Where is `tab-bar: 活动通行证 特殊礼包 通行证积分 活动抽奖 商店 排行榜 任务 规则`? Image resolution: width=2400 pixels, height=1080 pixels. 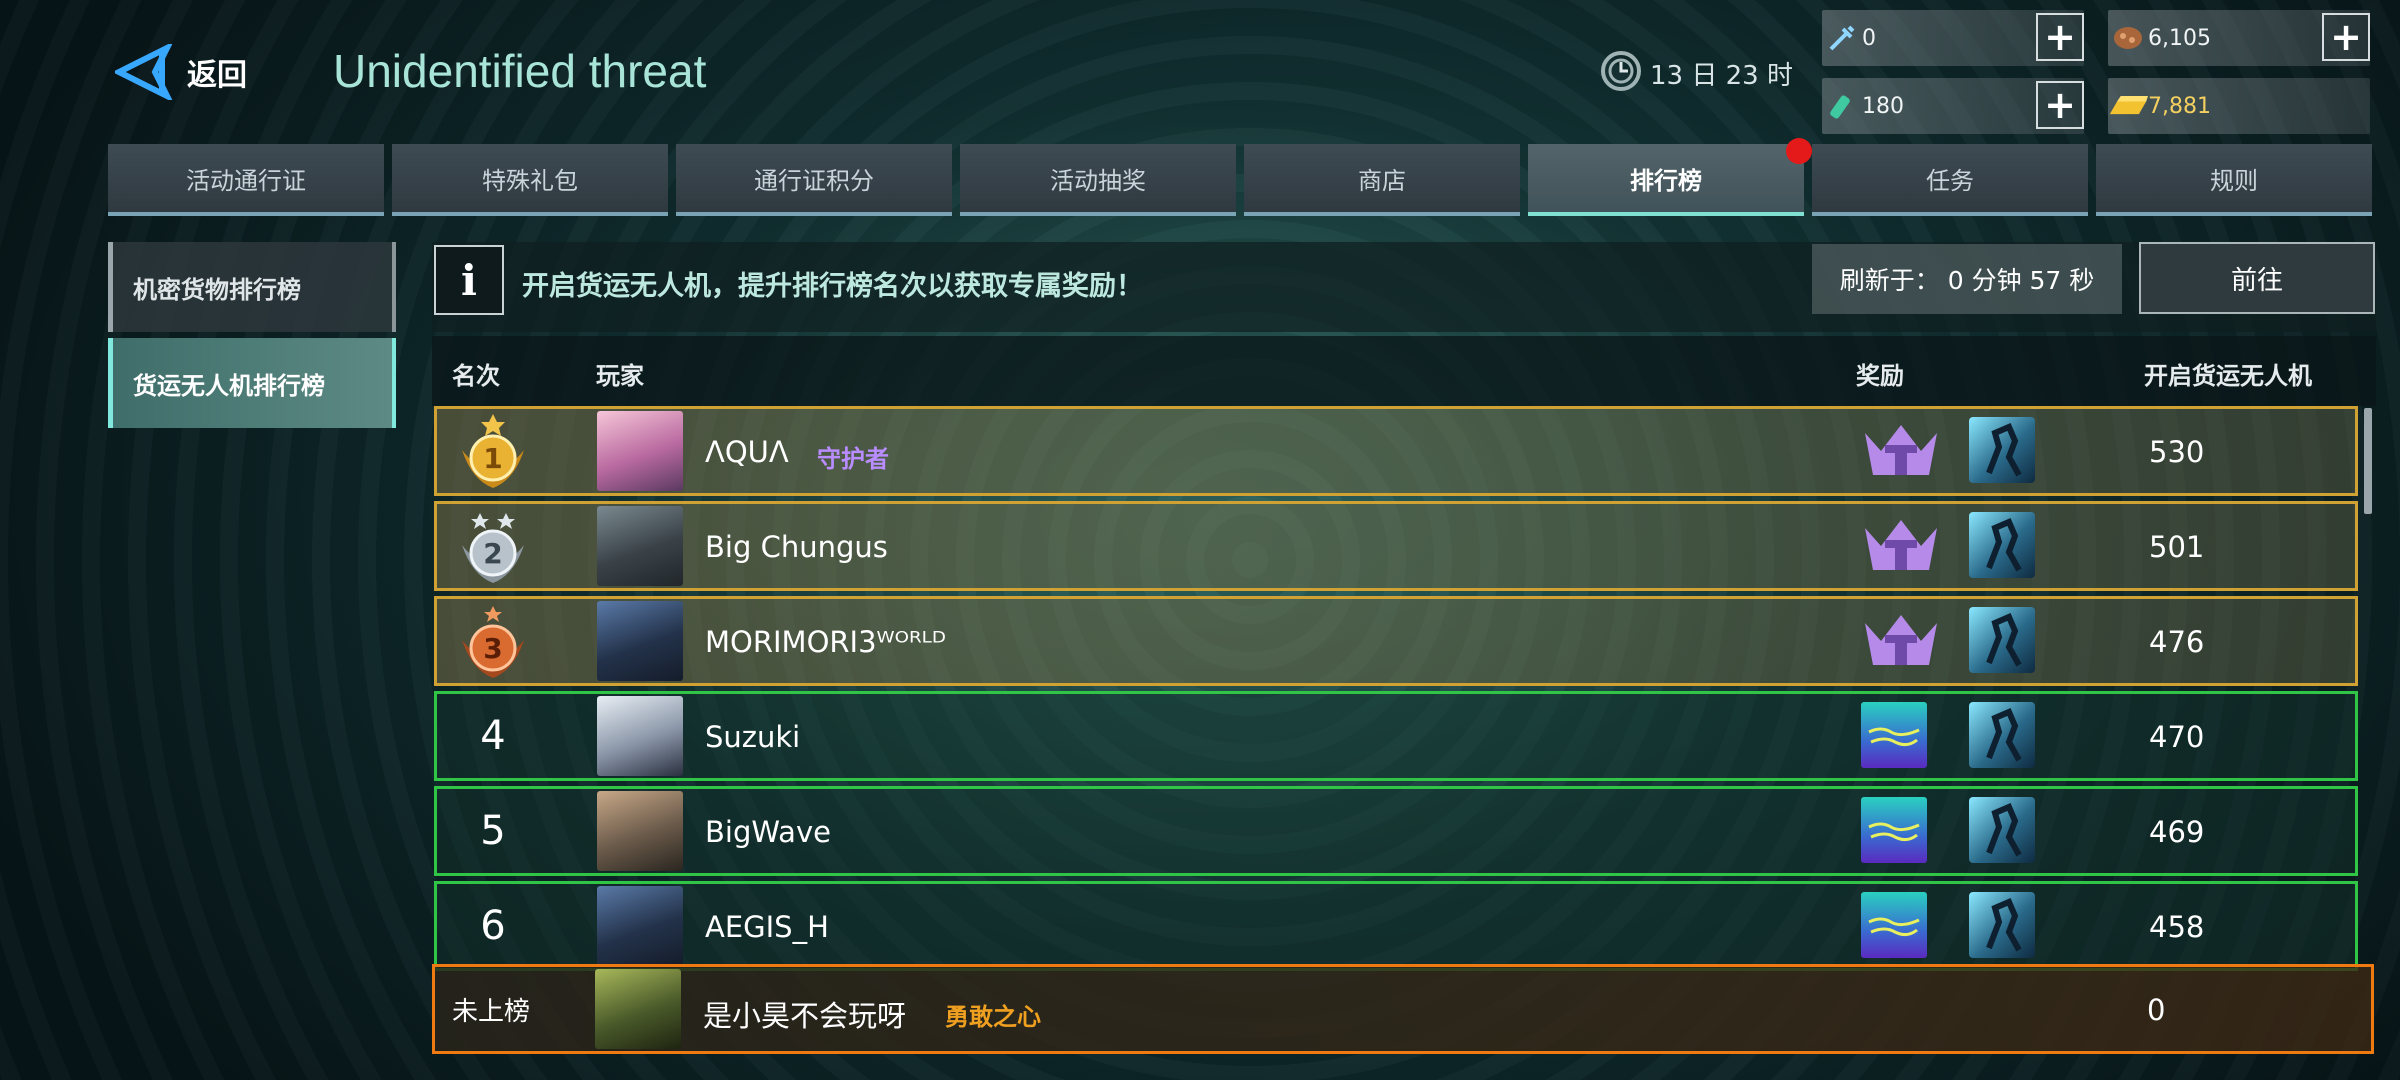 tab-bar: 活动通行证 特殊礼包 通行证积分 活动抽奖 商店 排行榜 任务 规则 is located at coordinates (1240, 177).